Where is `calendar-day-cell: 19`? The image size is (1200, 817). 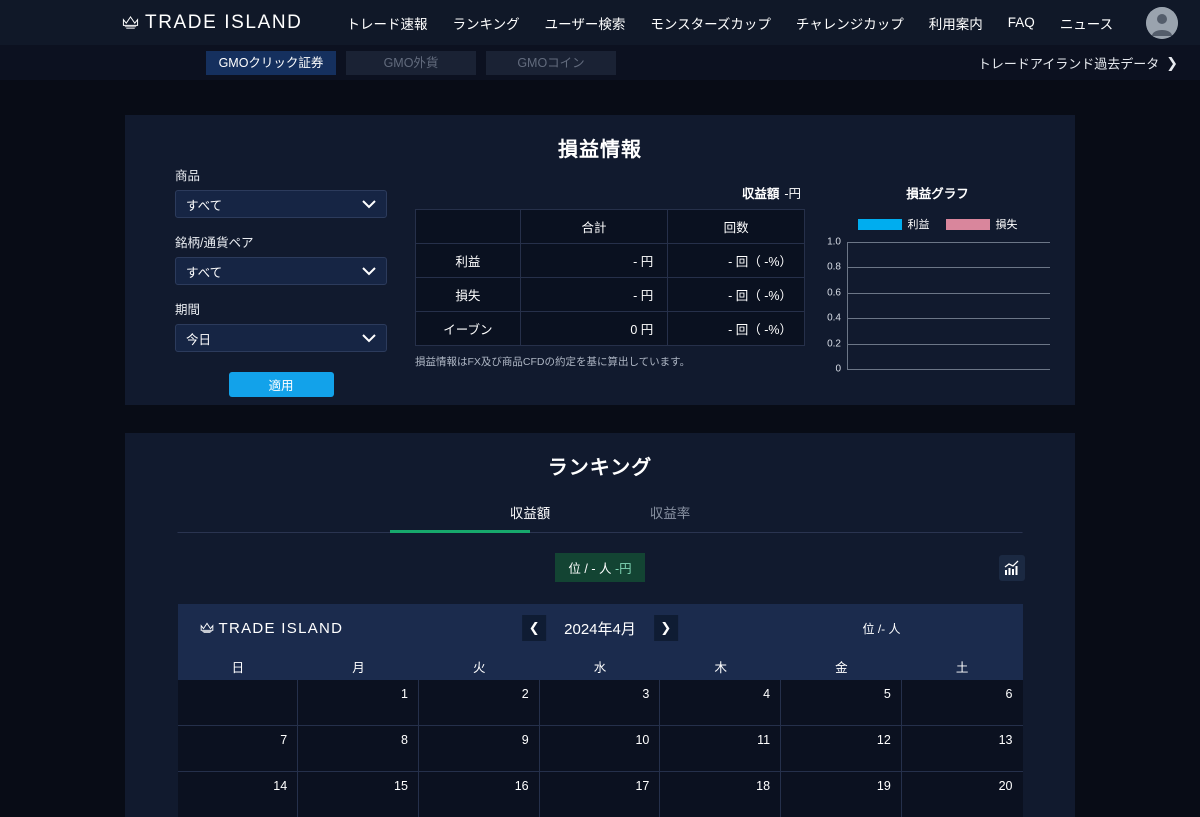 calendar-day-cell: 19 is located at coordinates (841, 794).